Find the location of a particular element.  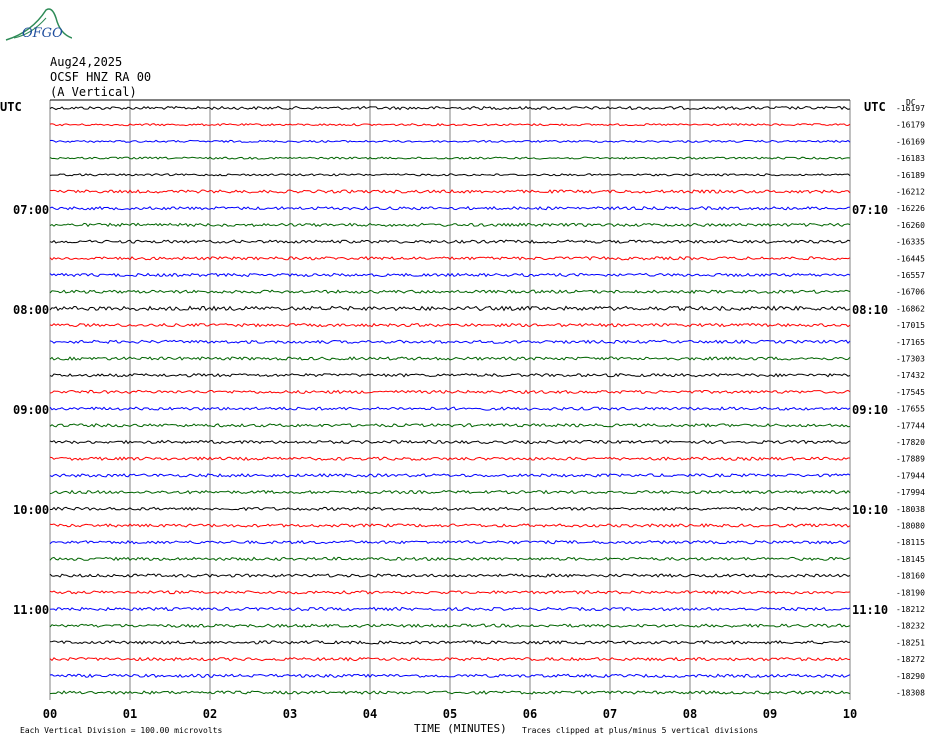

right-axis-title: UTC is located at coordinates (875, 107).